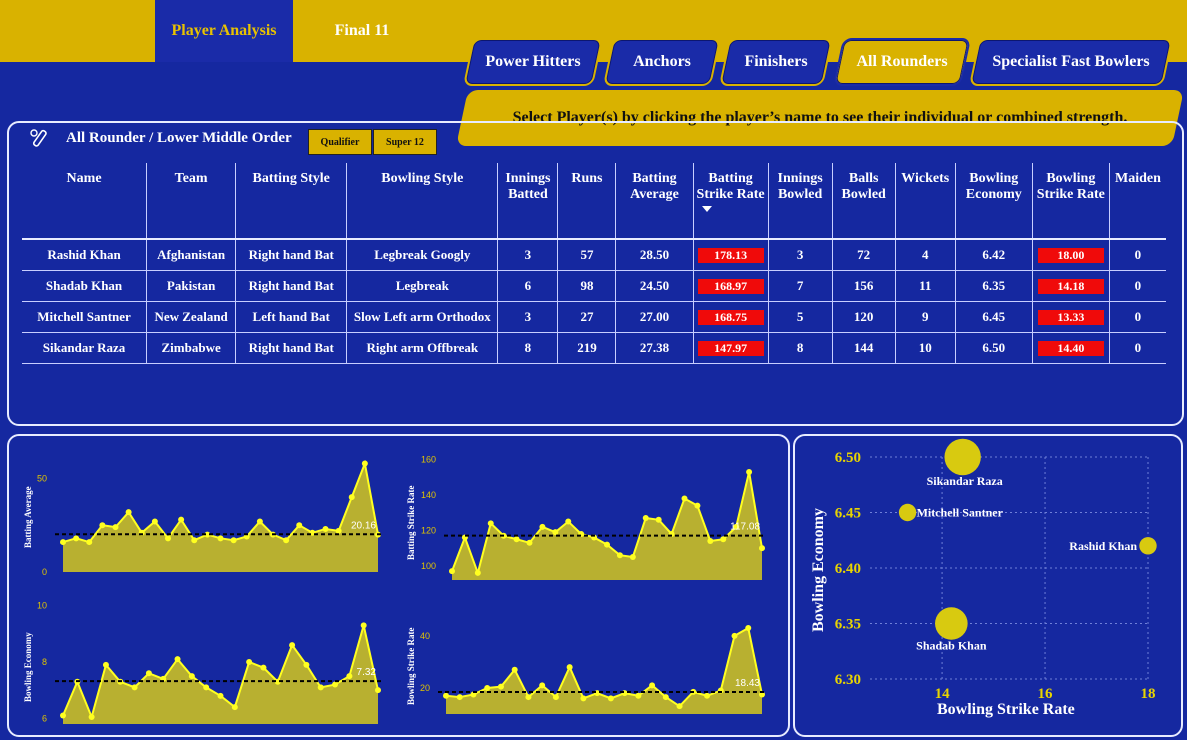  What do you see at coordinates (994, 255) in the screenshot?
I see `table-cell: 6.42` at bounding box center [994, 255].